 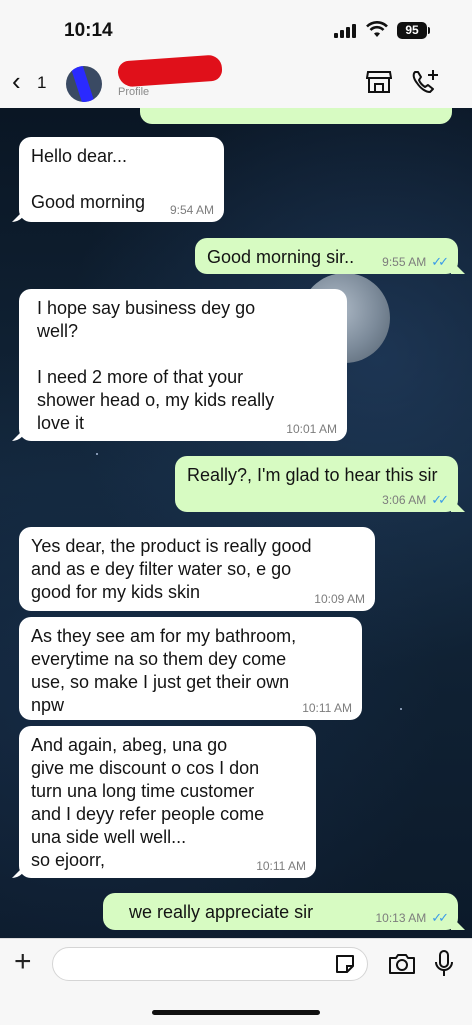 What do you see at coordinates (16, 81) in the screenshot?
I see `back-chevron-icon: ‹` at bounding box center [16, 81].